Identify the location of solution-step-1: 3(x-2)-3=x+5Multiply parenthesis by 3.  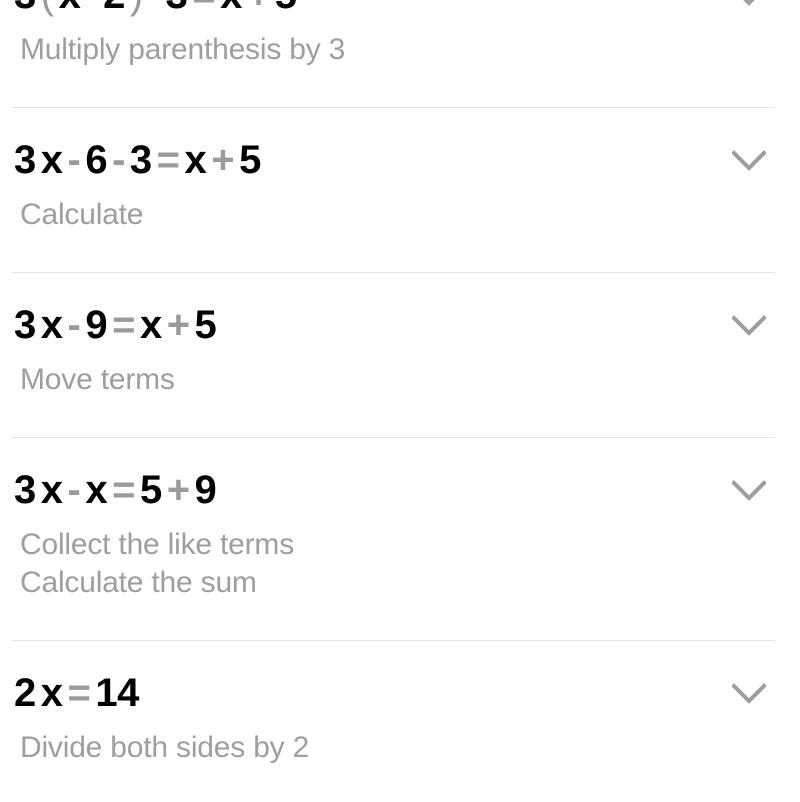
(400, 53).